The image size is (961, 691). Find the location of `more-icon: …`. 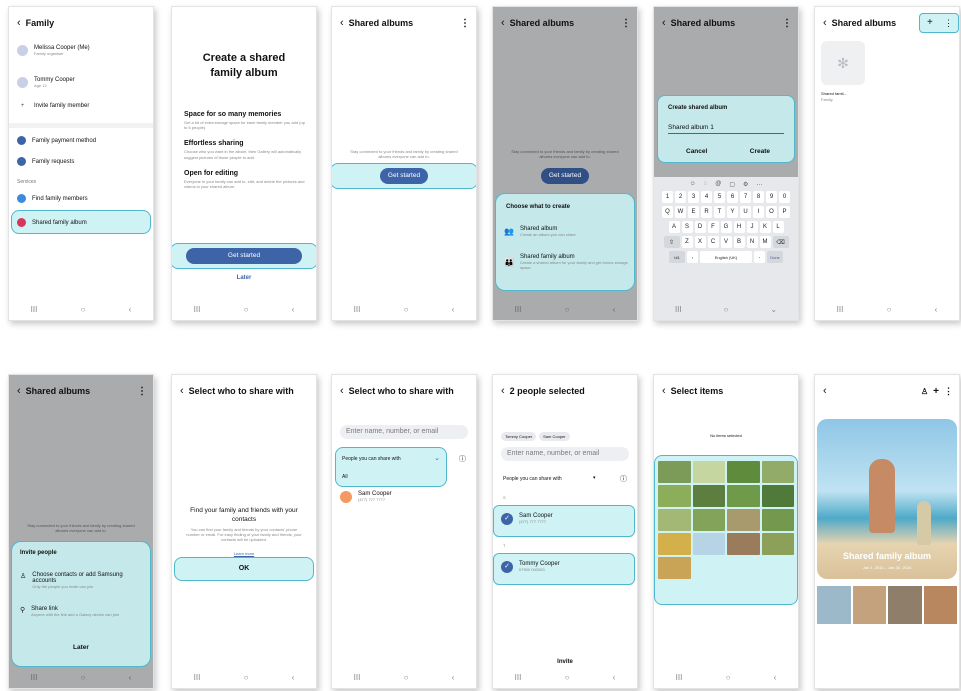

more-icon: … is located at coordinates (759, 184).